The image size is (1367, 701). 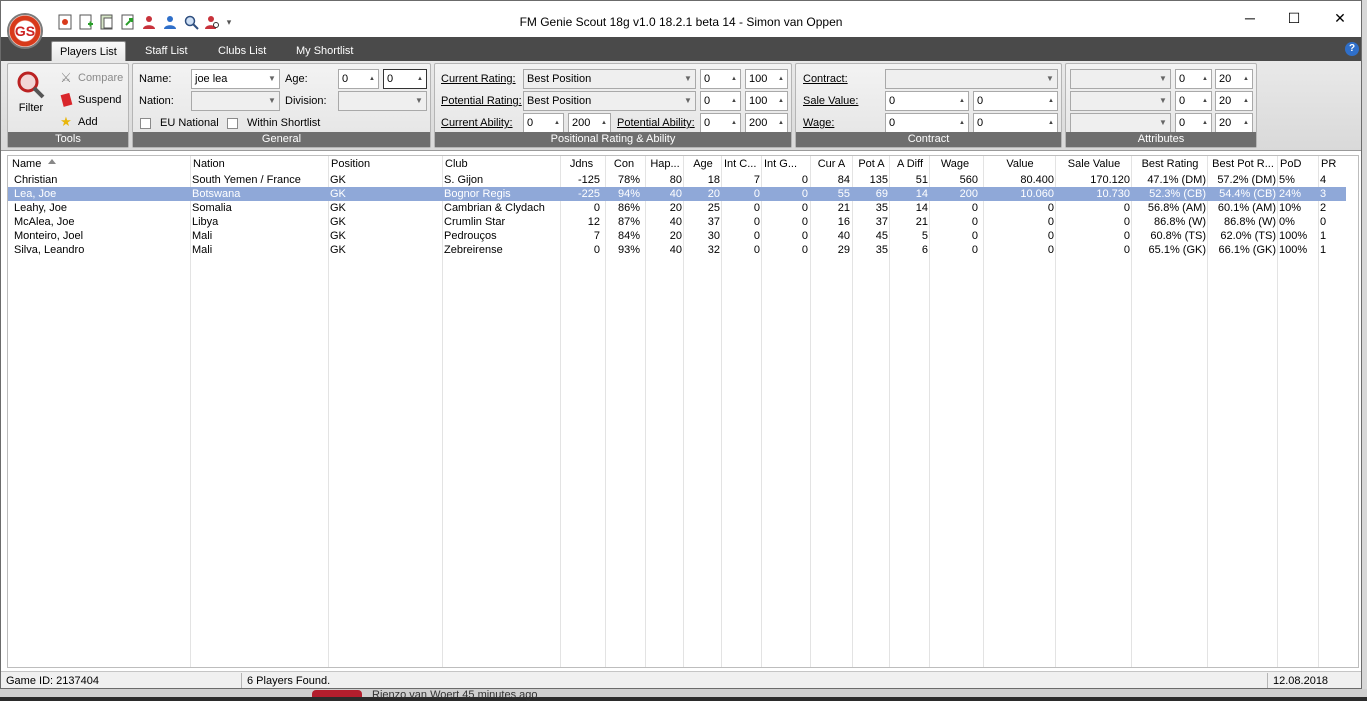 What do you see at coordinates (1020, 165) in the screenshot?
I see `column-header: Value` at bounding box center [1020, 165].